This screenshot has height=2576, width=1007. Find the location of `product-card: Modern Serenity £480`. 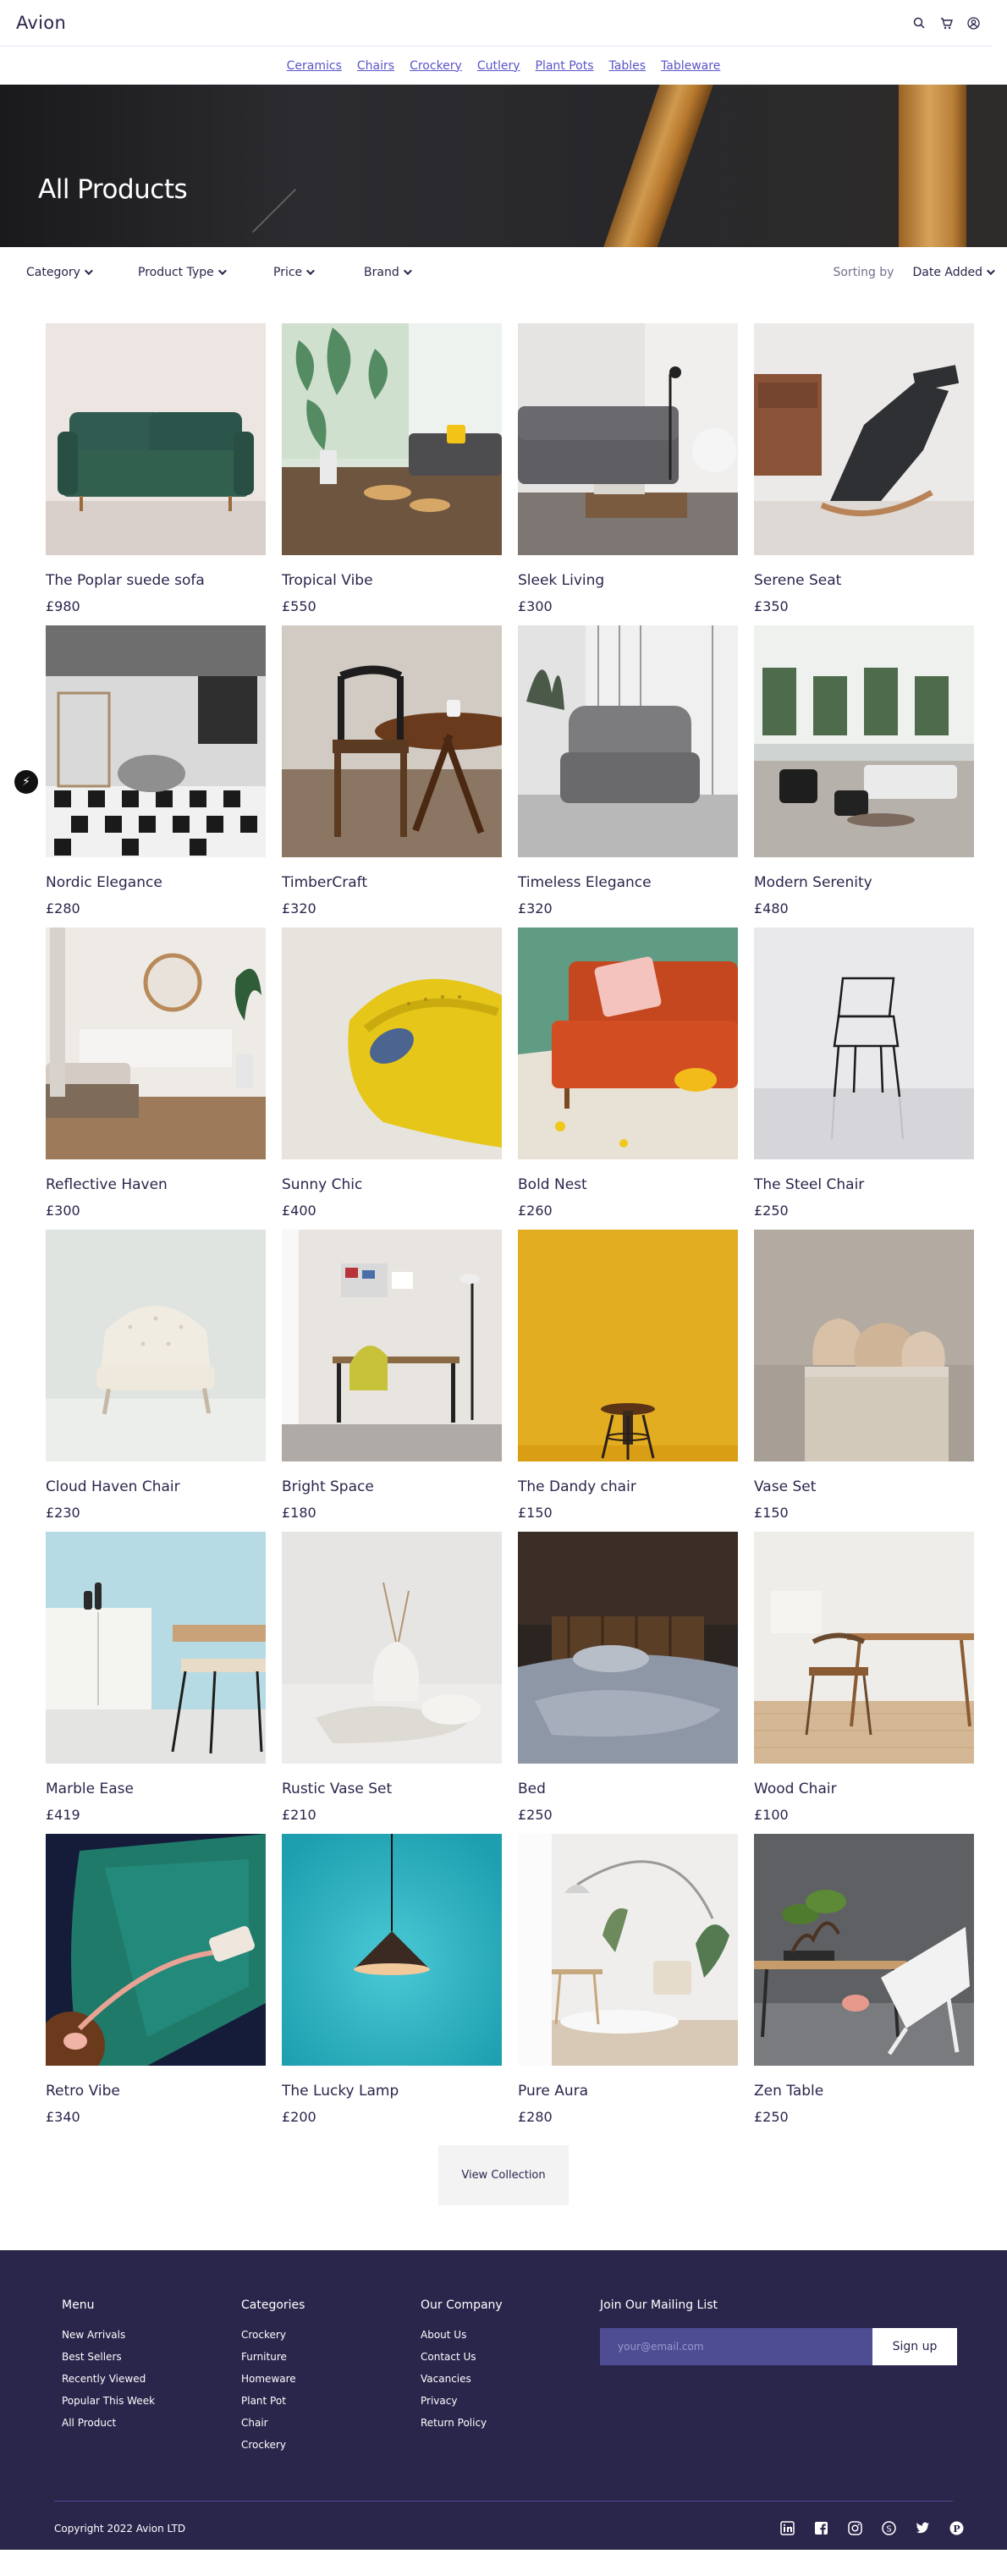

product-card: Modern Serenity £480 is located at coordinates (864, 771).